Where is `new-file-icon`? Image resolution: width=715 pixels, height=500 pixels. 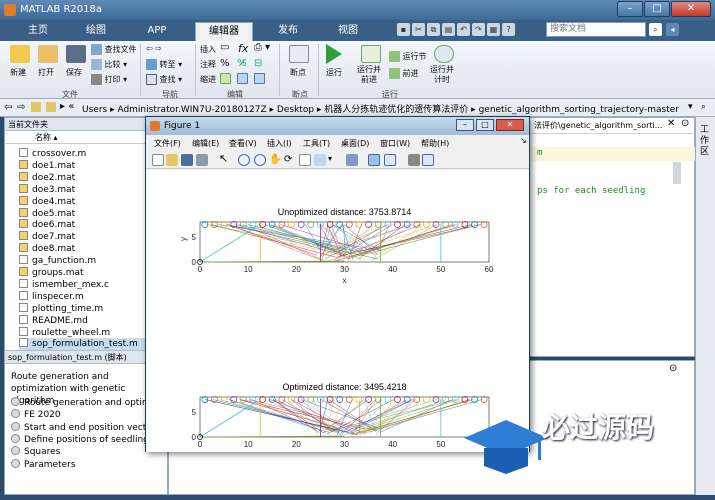
new-file-icon is located at coordinates (20, 54).